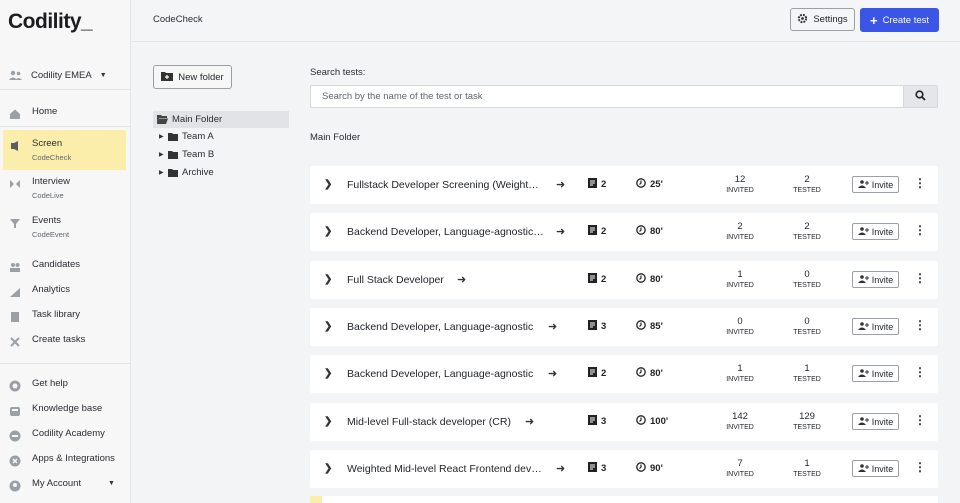 The width and height of the screenshot is (960, 503). I want to click on sidebar-item-home: Home, so click(64, 113).